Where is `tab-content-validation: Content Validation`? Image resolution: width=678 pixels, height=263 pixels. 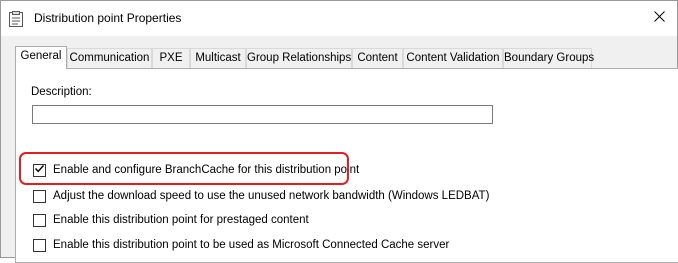 tab-content-validation: Content Validation is located at coordinates (453, 58).